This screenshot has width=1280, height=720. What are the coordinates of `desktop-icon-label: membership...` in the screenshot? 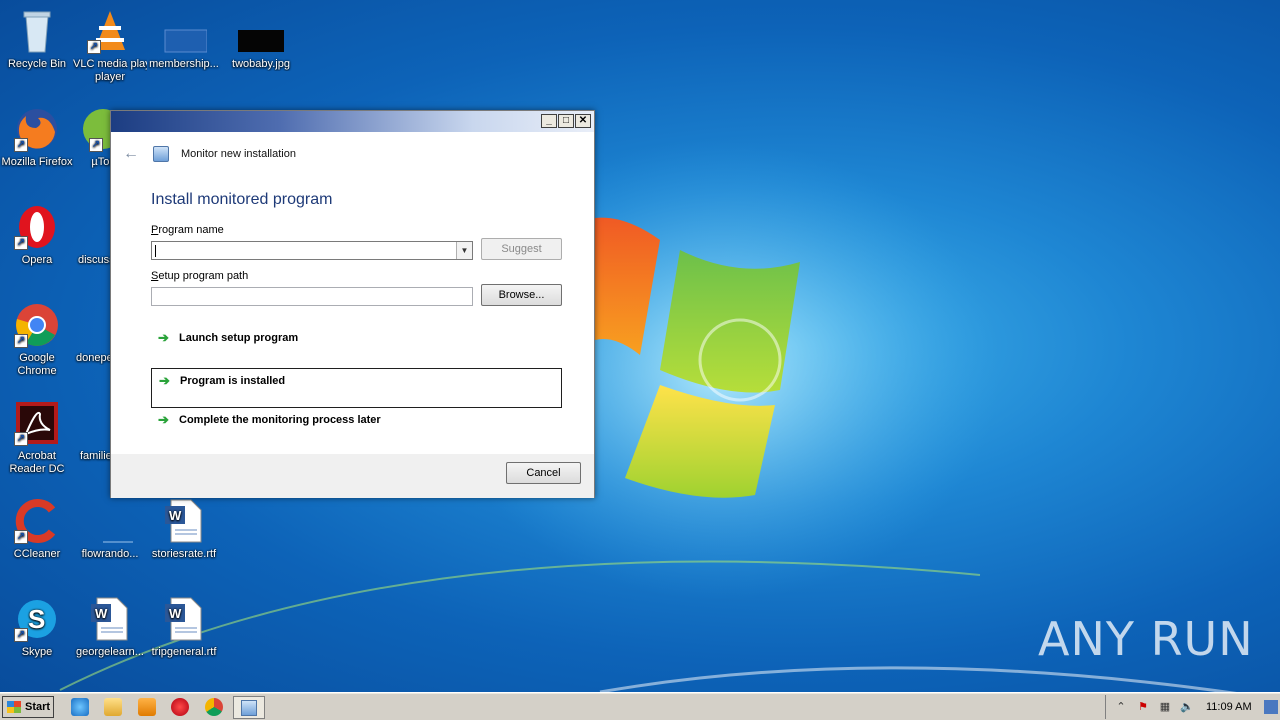 It's located at (184, 64).